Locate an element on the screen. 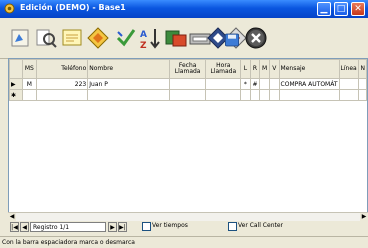  cell-telefono is located at coordinates (62, 95).